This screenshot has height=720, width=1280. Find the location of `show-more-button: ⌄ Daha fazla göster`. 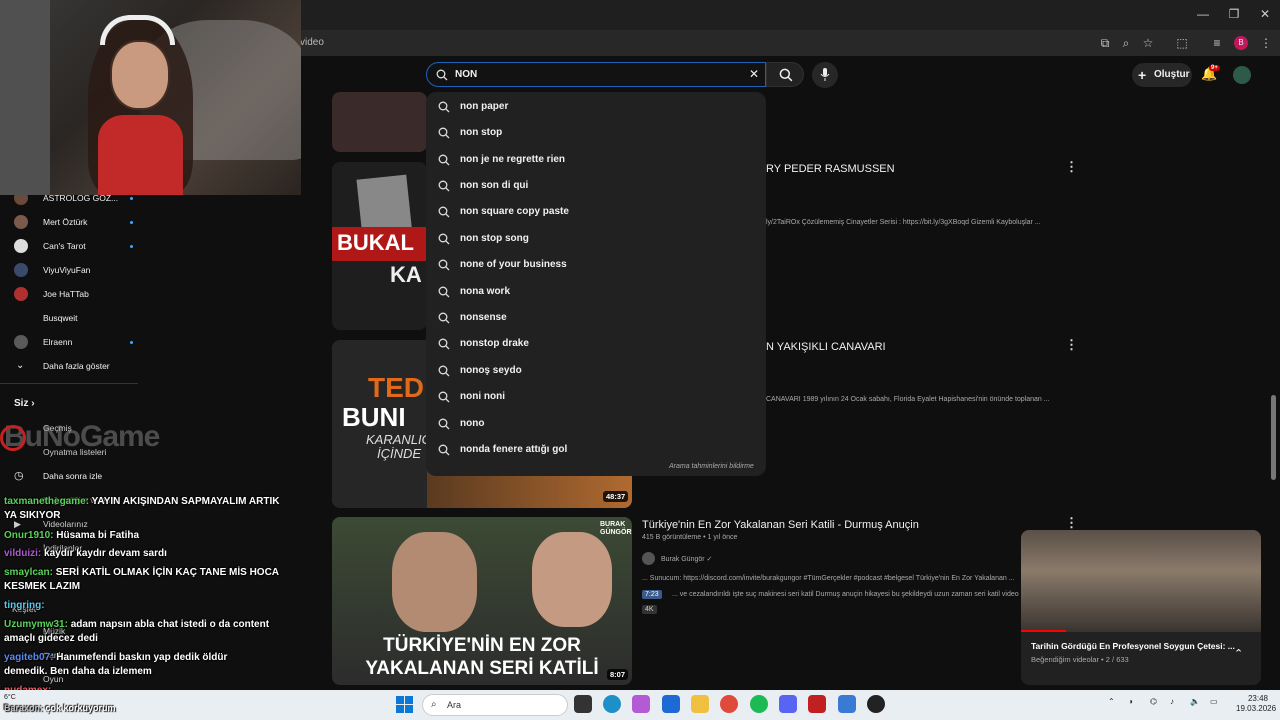

show-more-button: ⌄ Daha fazla göster is located at coordinates (62, 366).